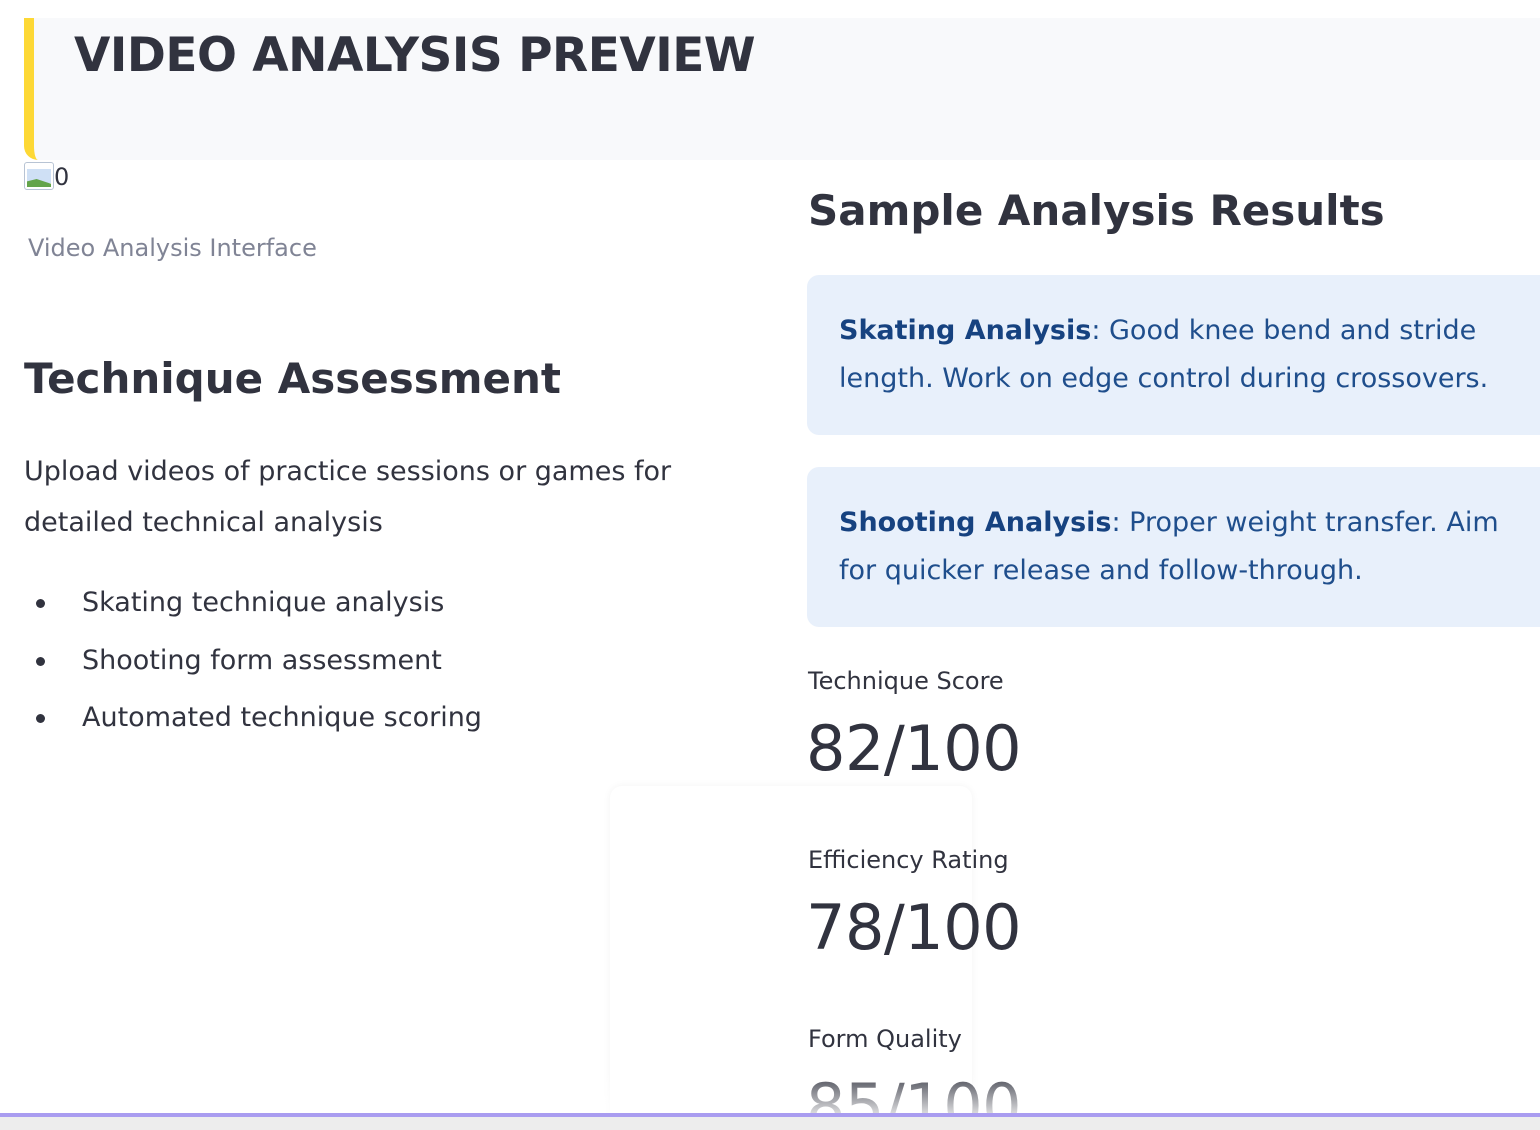 This screenshot has height=1130, width=1540. What do you see at coordinates (62, 177) in the screenshot?
I see `image-alt-text: 0` at bounding box center [62, 177].